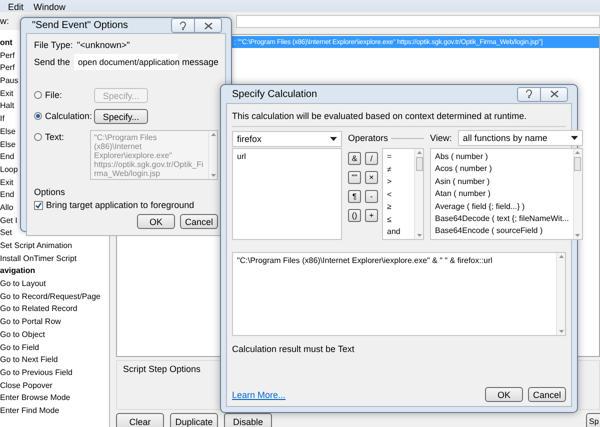 The height and width of the screenshot is (427, 600). Describe the element at coordinates (354, 177) in the screenshot. I see `operator-button: ""` at that location.